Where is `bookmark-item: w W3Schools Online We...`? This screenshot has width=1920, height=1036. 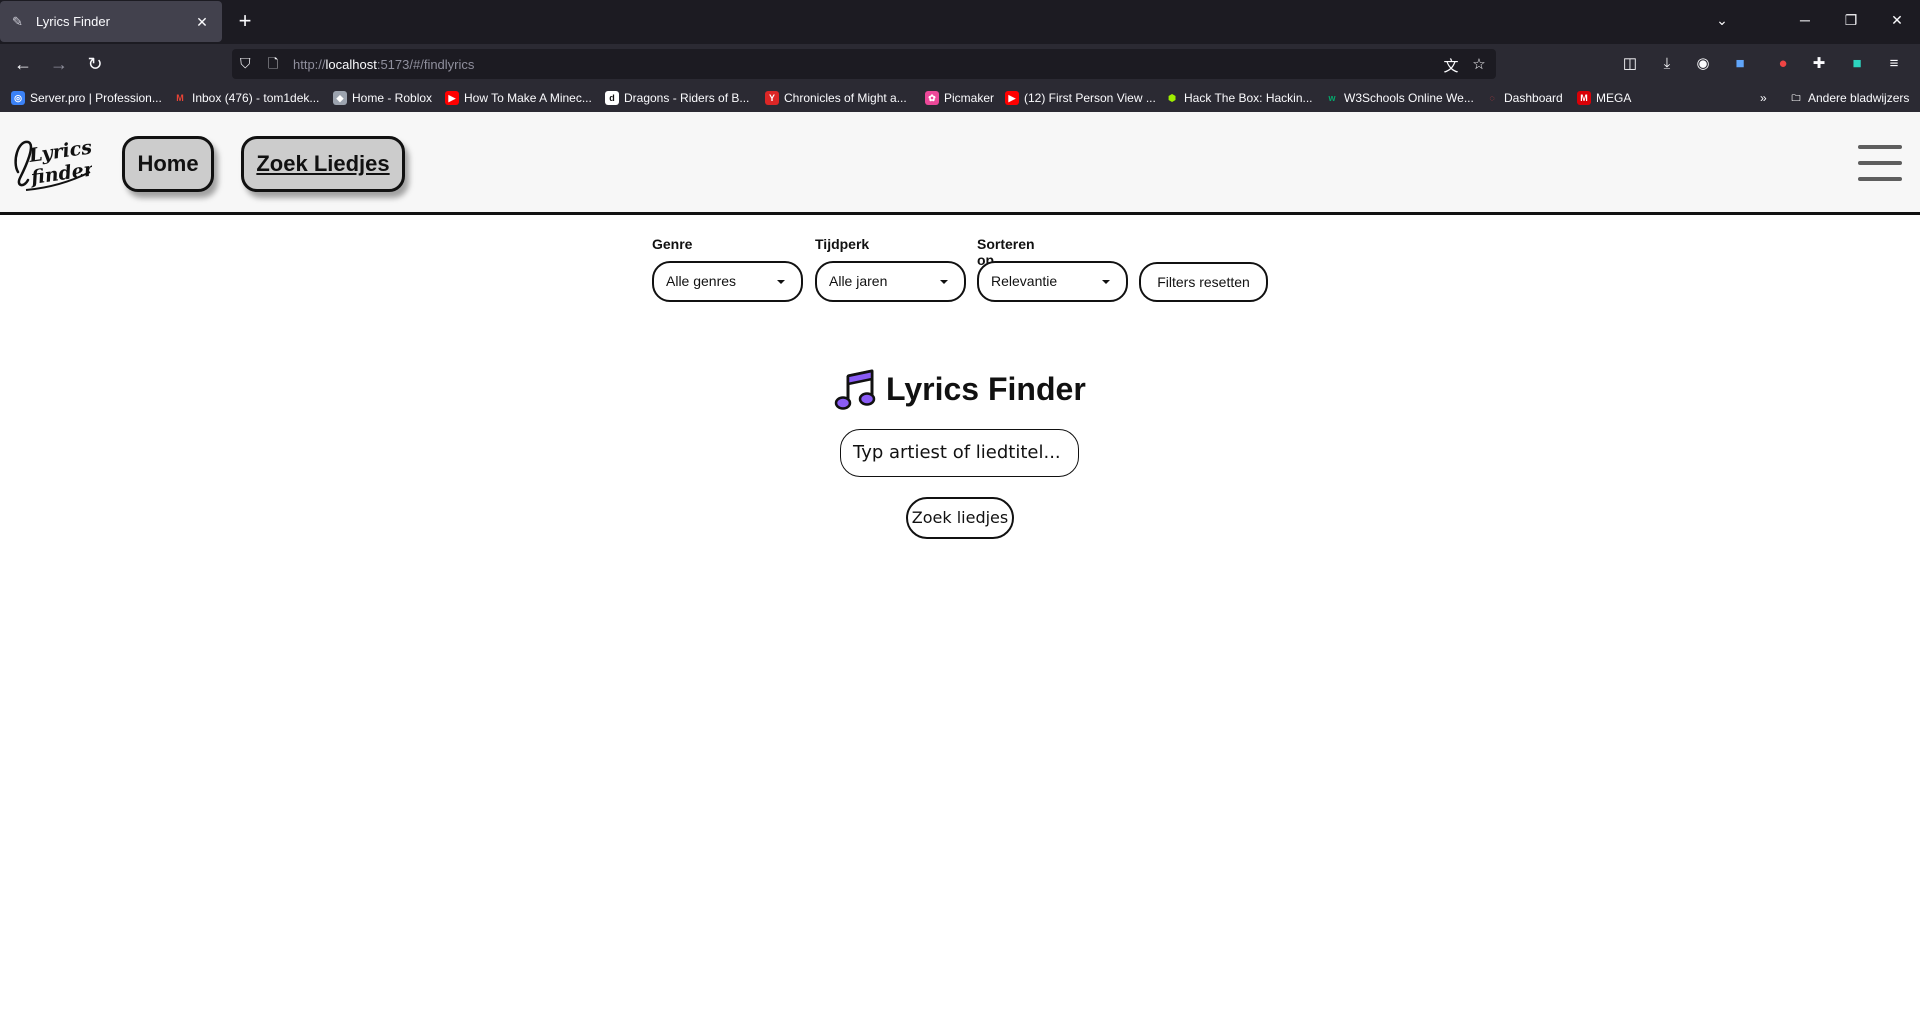 bookmark-item: w W3Schools Online We... is located at coordinates (1399, 98).